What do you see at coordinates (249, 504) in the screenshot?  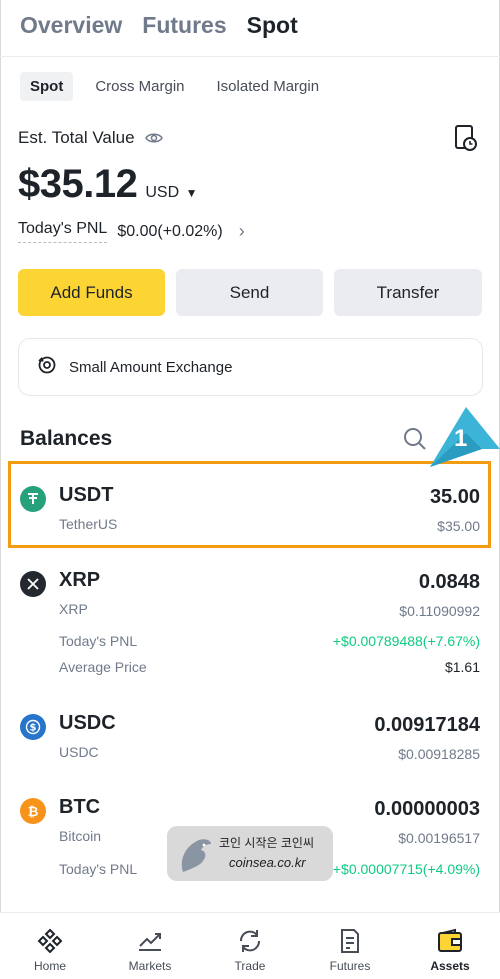 I see `highlight-box` at bounding box center [249, 504].